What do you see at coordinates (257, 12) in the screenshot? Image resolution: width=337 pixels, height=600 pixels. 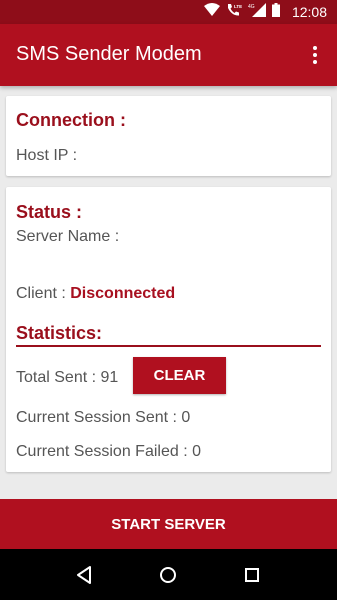 I see `signal-icon: 4G` at bounding box center [257, 12].